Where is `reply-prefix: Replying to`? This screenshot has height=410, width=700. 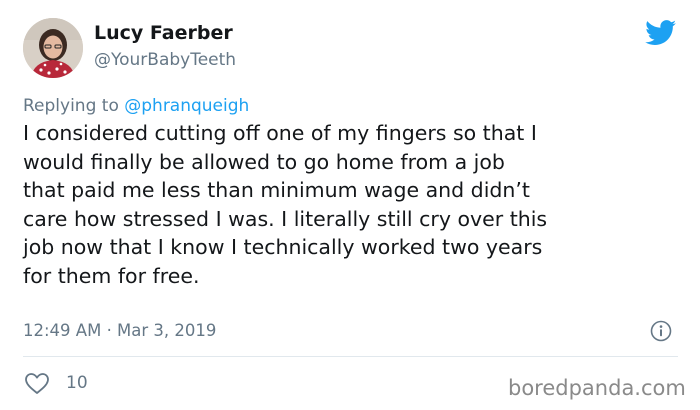
reply-prefix: Replying to is located at coordinates (74, 106).